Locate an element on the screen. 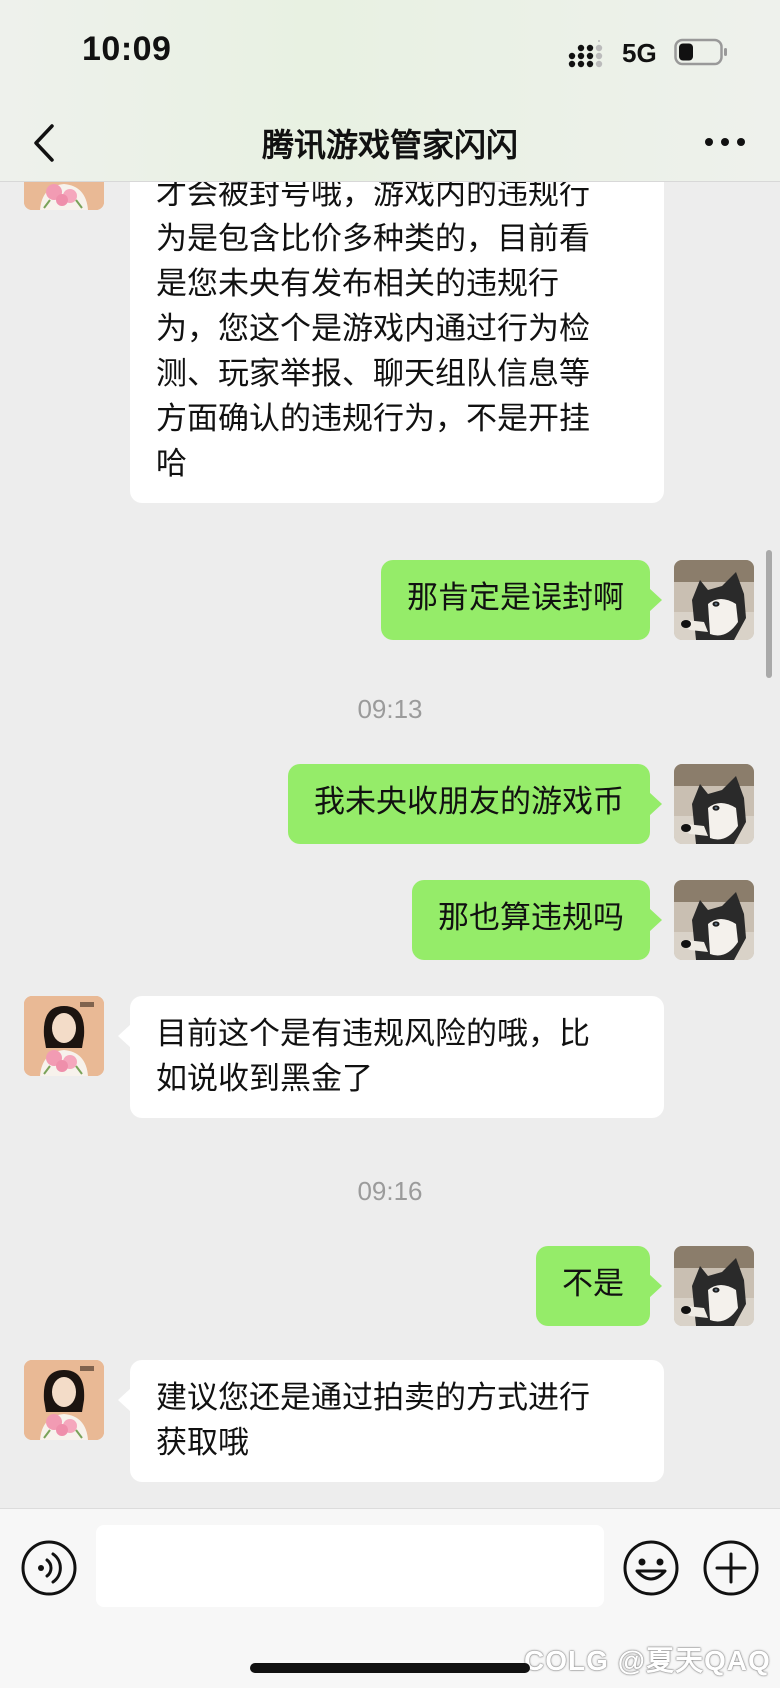 This screenshot has width=780, height=1688. message-line: 为，您这个是游戏内通过行为检 is located at coordinates (373, 329).